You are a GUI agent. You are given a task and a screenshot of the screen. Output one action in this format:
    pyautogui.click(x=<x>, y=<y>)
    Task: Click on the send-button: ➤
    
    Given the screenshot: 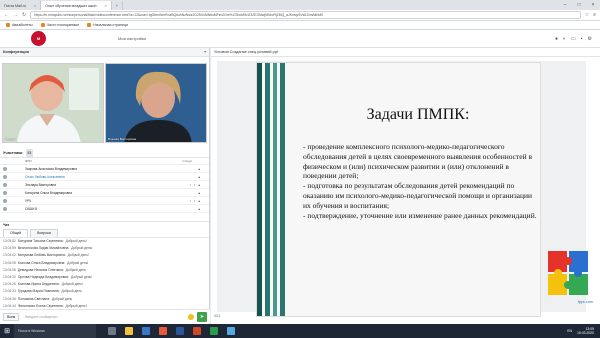 What is the action you would take?
    pyautogui.click(x=202, y=316)
    